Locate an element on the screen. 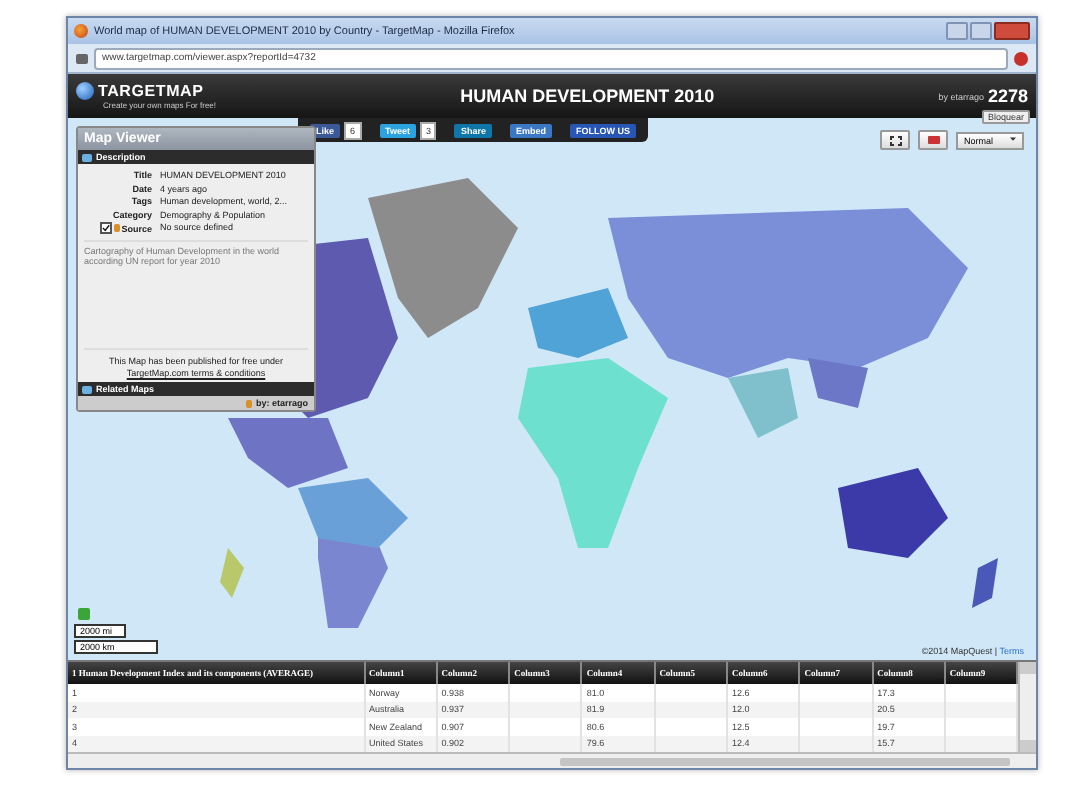  vertical-scrollbar is located at coordinates (1027, 707).